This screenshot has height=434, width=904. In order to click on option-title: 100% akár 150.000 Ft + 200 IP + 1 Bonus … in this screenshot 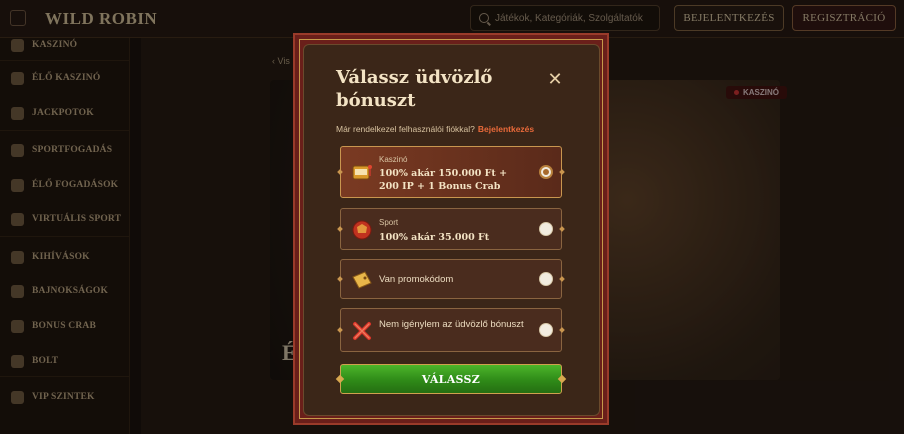, I will do `click(443, 180)`.